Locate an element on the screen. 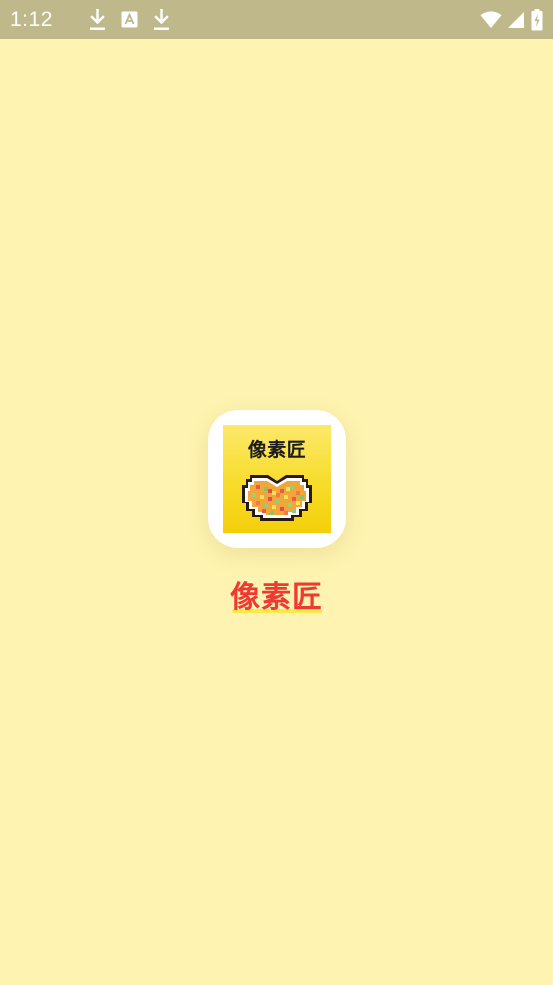 Image resolution: width=553 pixels, height=985 pixels. app-name: 像素匠 is located at coordinates (276, 597).